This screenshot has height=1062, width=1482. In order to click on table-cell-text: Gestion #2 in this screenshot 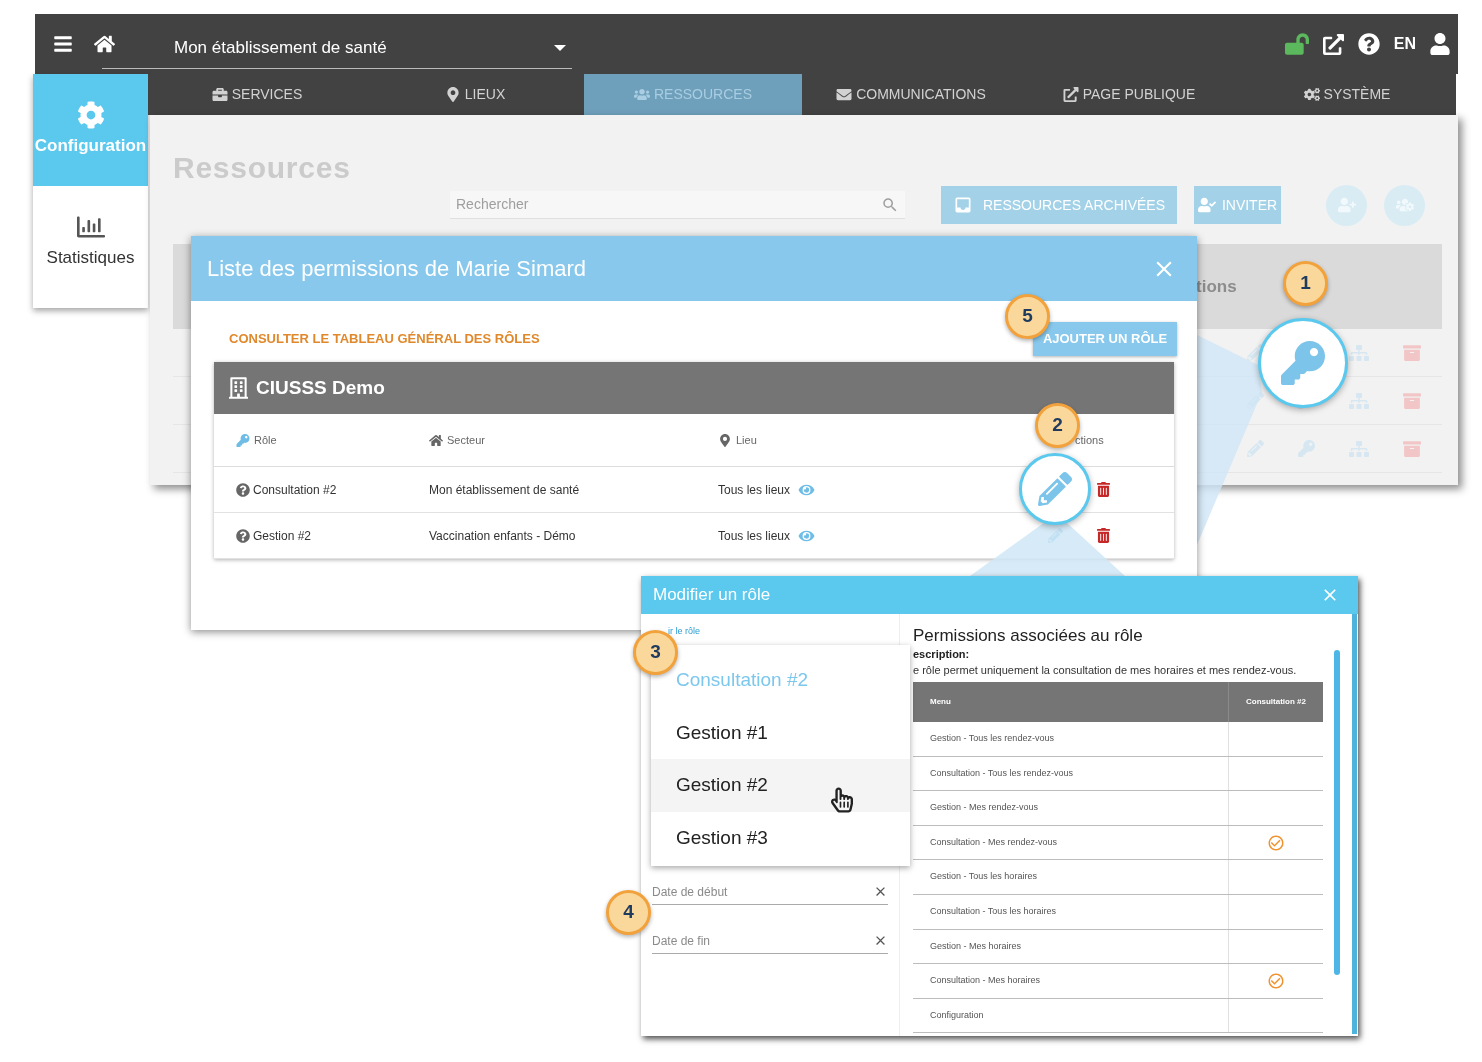, I will do `click(282, 536)`.